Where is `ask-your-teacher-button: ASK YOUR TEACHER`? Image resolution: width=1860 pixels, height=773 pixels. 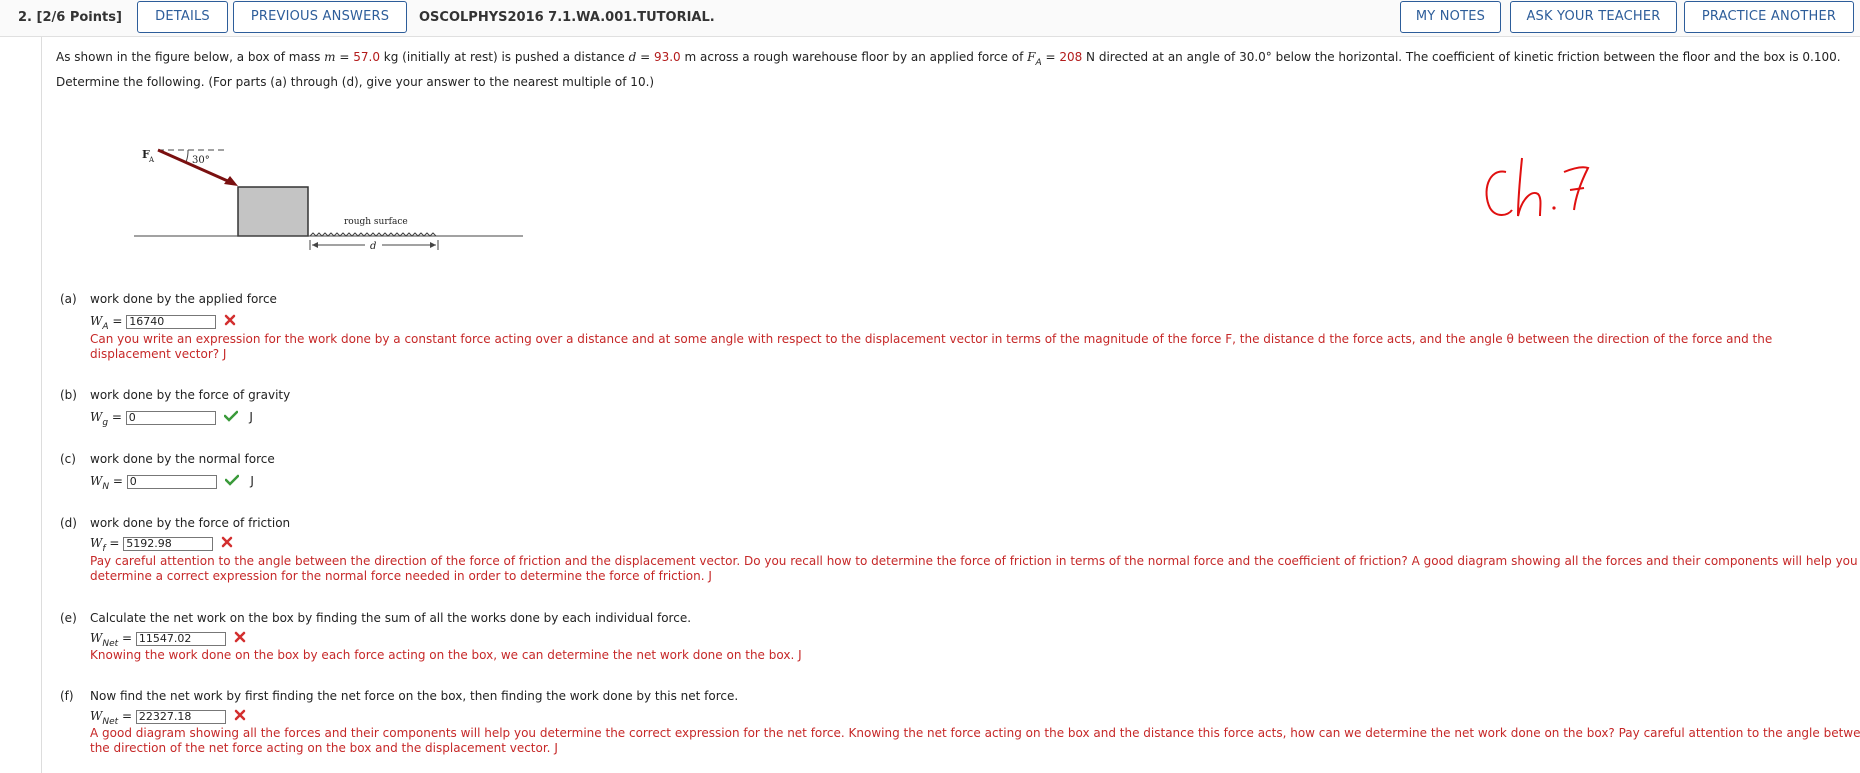 ask-your-teacher-button: ASK YOUR TEACHER is located at coordinates (1593, 17).